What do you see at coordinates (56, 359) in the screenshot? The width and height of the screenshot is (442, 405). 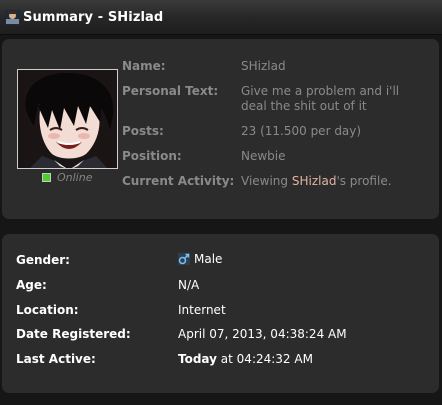 I see `last-active-label: Last Active:` at bounding box center [56, 359].